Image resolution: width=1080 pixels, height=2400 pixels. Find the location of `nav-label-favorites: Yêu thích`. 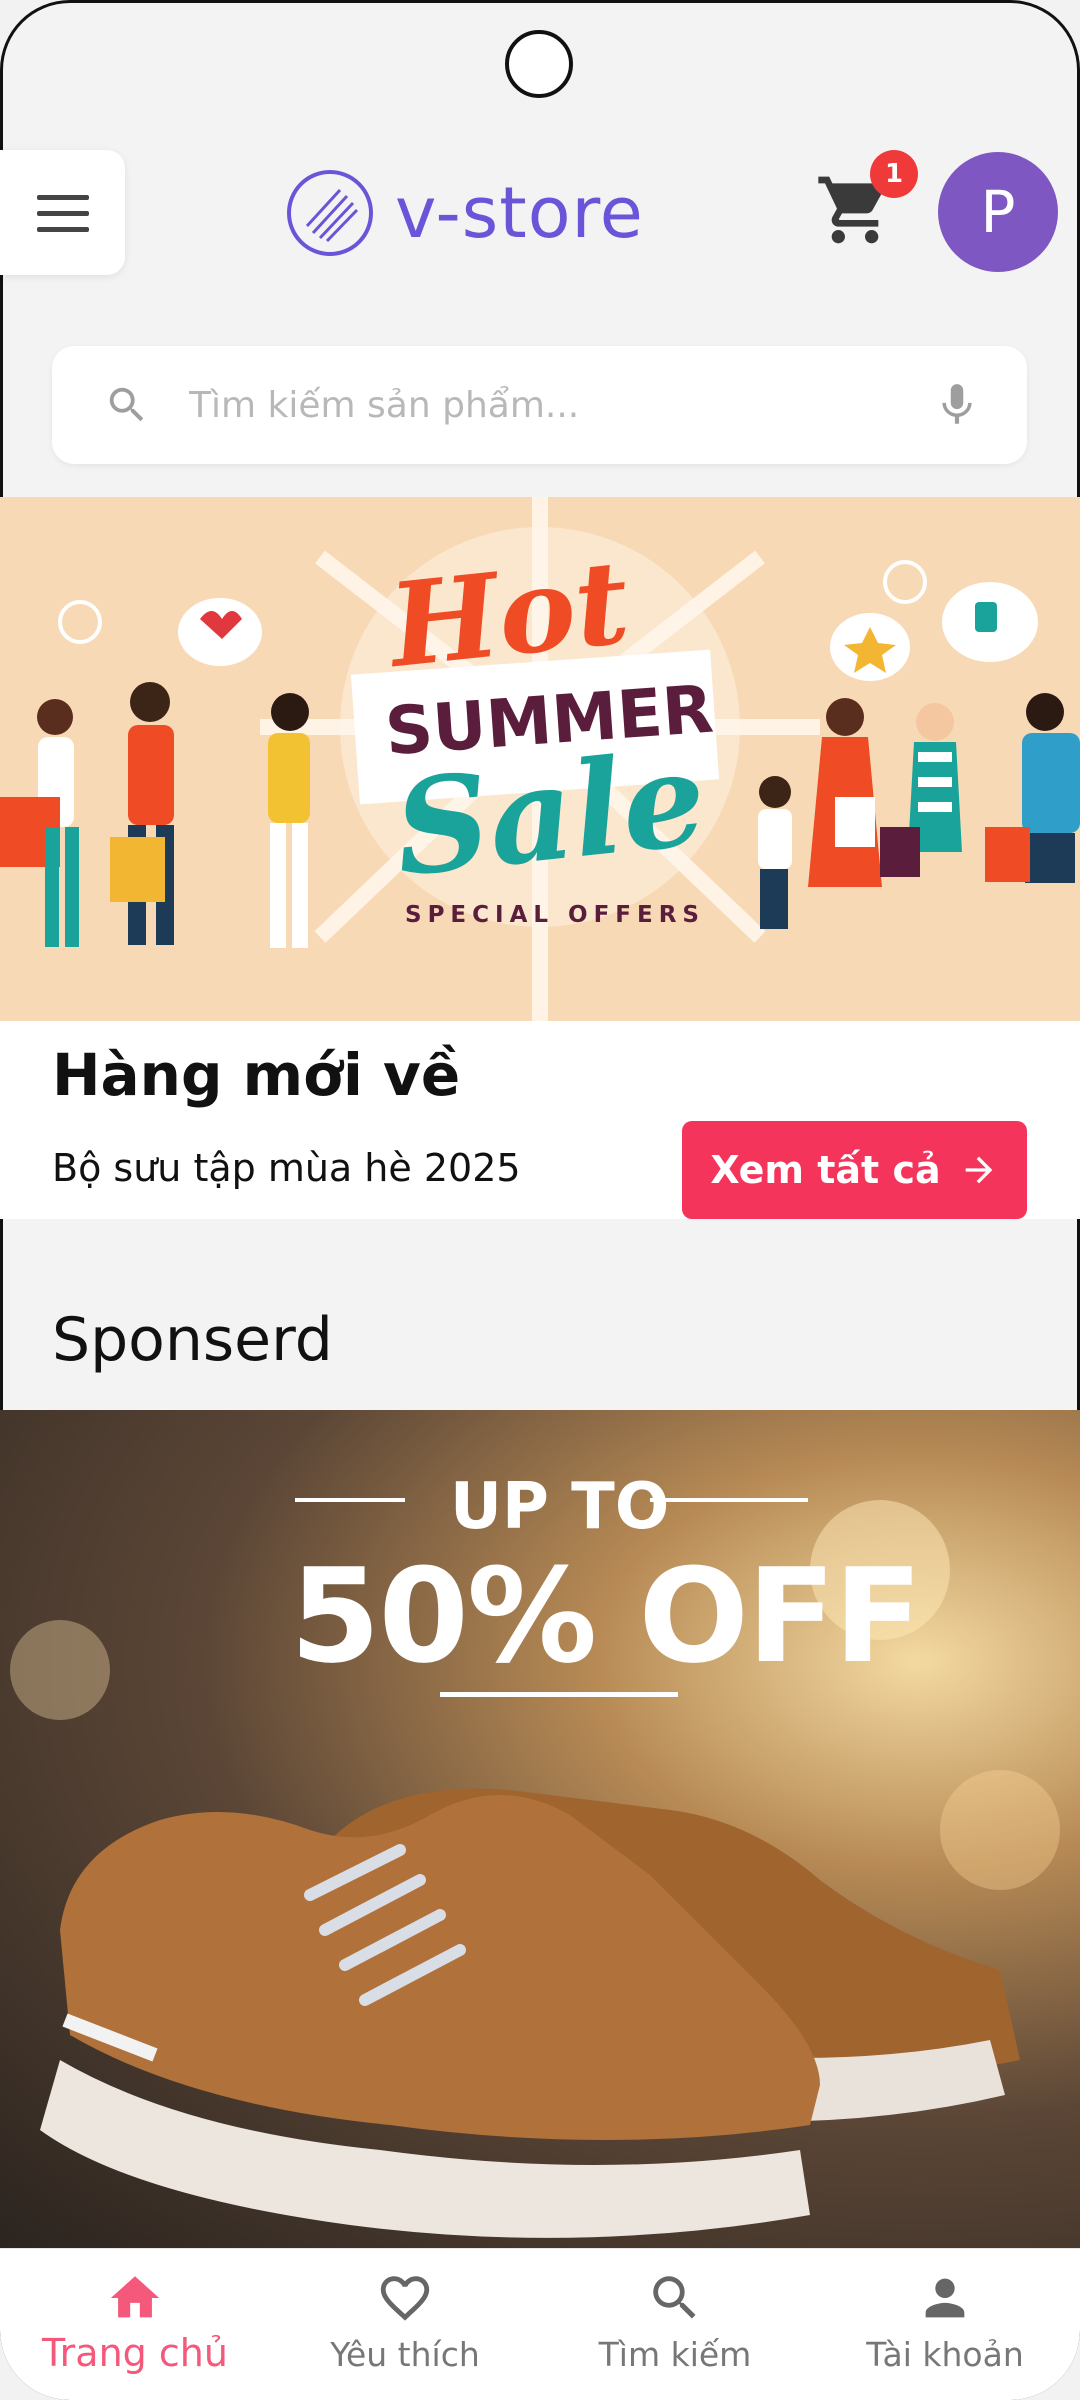

nav-label-favorites: Yêu thích is located at coordinates (405, 2354).